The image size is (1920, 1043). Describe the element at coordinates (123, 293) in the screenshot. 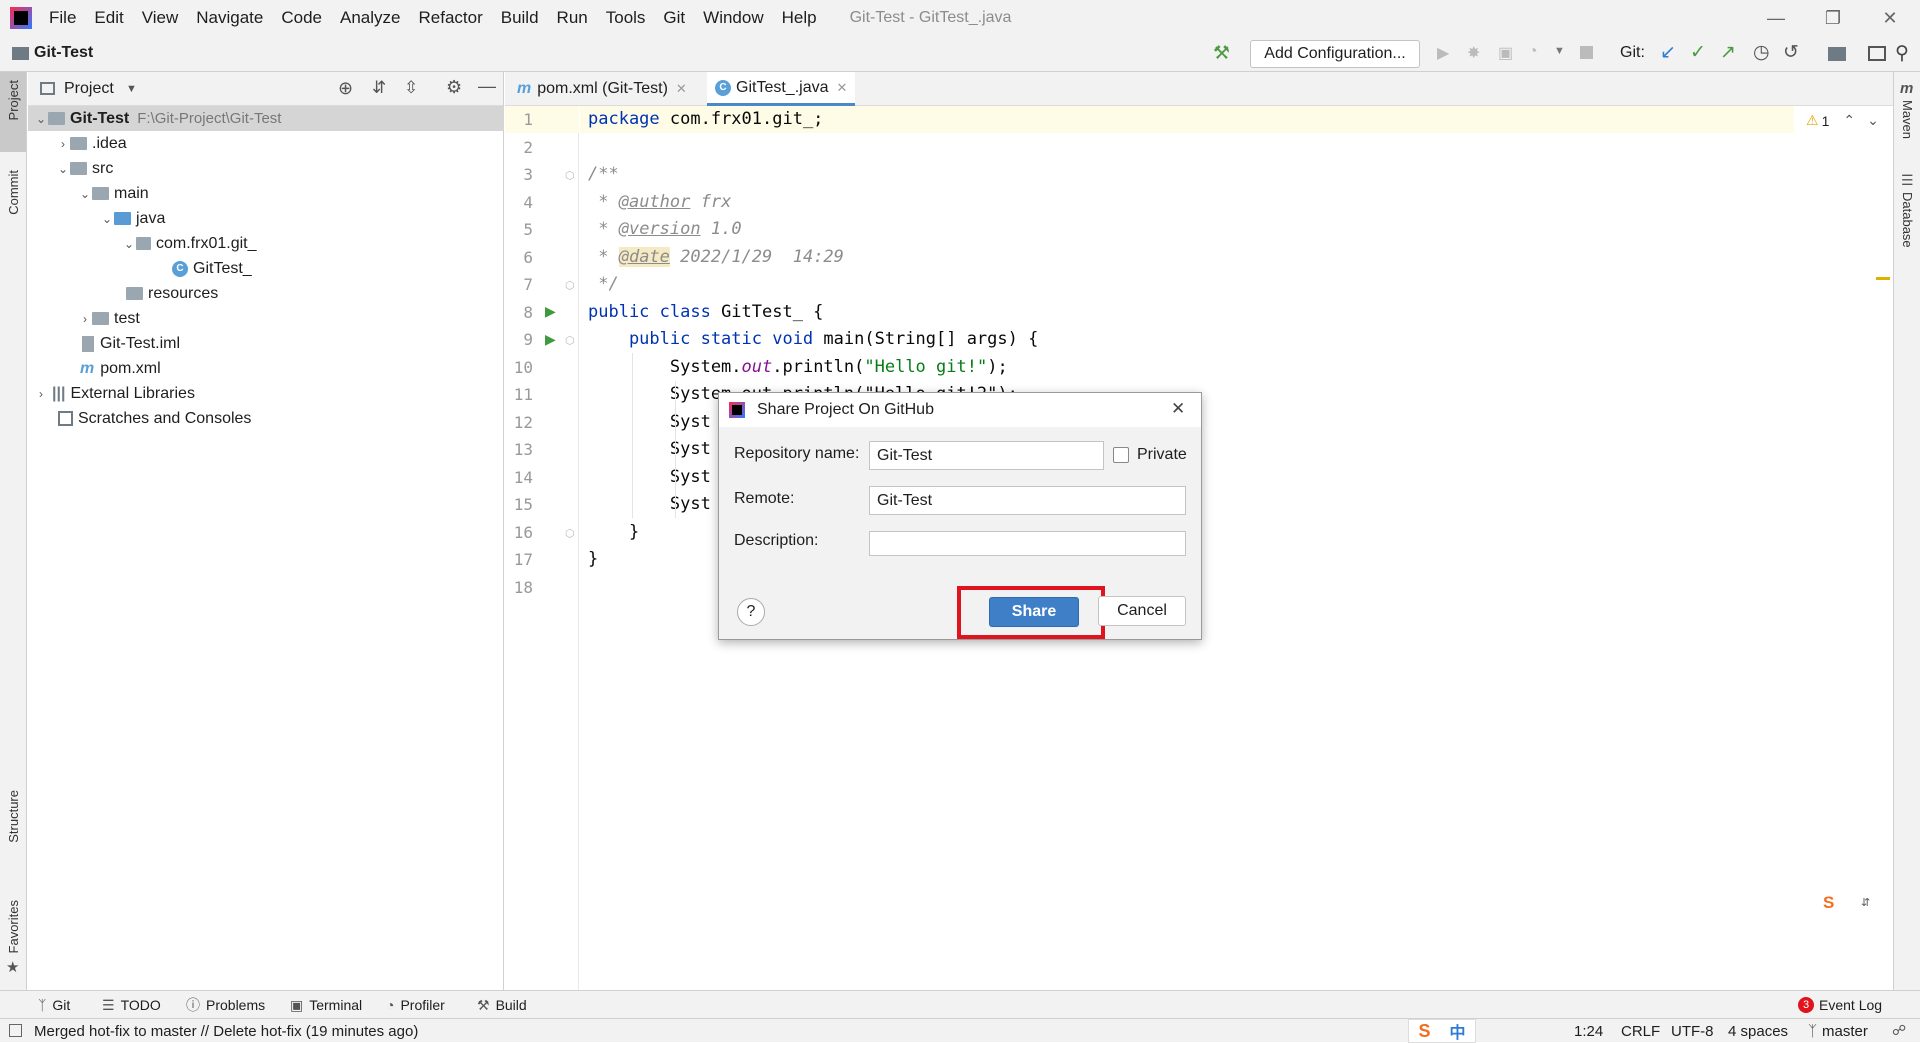

I see `tree-item-resources: resources` at that location.